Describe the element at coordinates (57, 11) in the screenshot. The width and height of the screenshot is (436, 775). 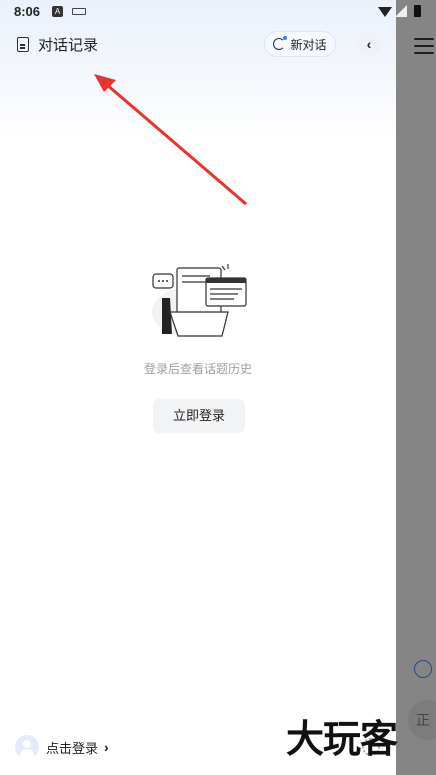
I see `font-icon: A` at that location.